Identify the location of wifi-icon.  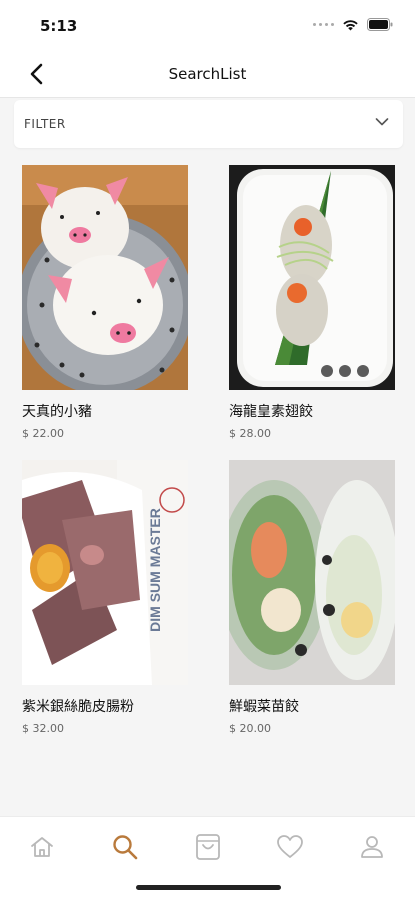
(350, 24).